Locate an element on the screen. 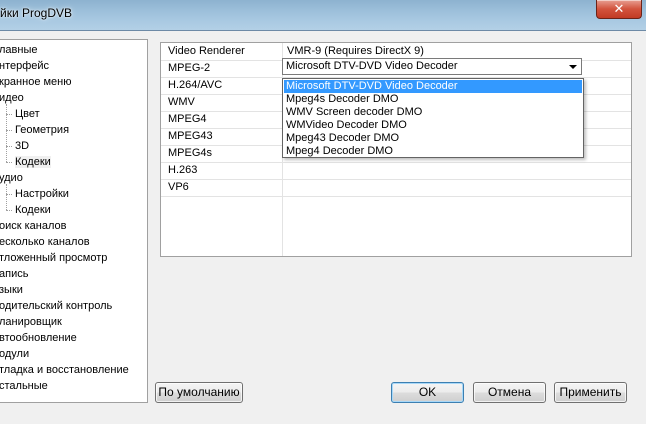 Image resolution: width=646 pixels, height=424 pixels. title-bar: йки ProgDVB ✕ is located at coordinates (323, 15).